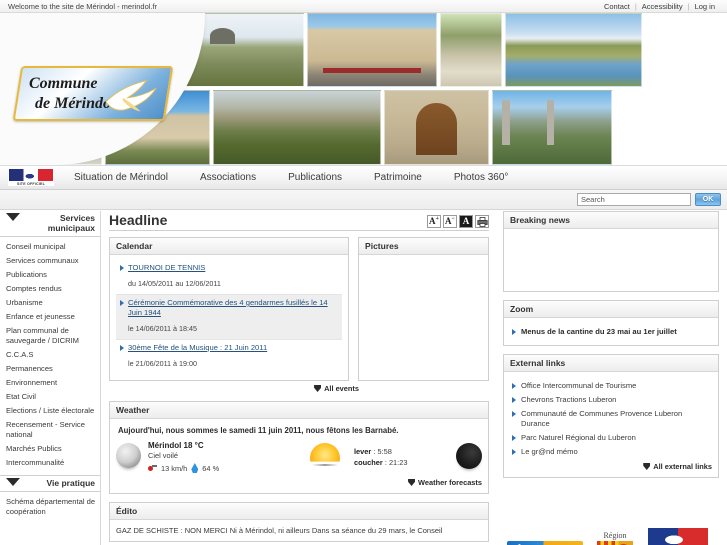 Image resolution: width=727 pixels, height=545 pixels. I want to click on decrease-text-size-button: A −, so click(450, 221).